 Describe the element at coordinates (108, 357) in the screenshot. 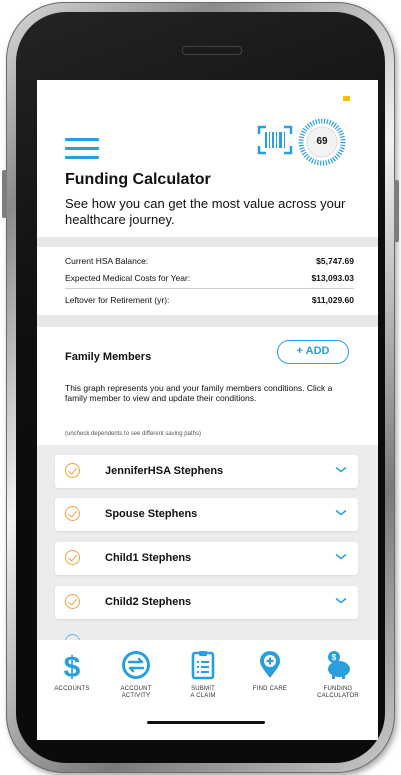

I see `family-section-title: Family Members` at that location.